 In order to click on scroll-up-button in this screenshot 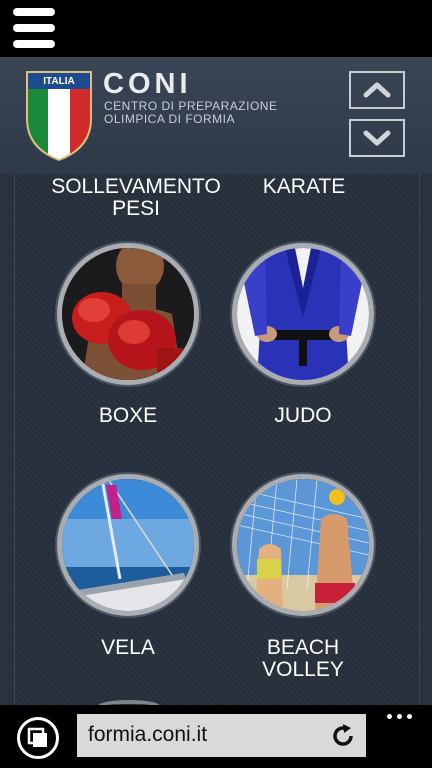, I will do `click(377, 90)`.